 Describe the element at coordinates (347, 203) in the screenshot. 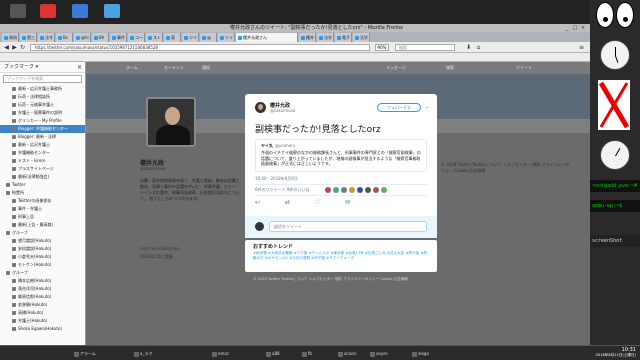

I see `message-icon: ✉` at that location.